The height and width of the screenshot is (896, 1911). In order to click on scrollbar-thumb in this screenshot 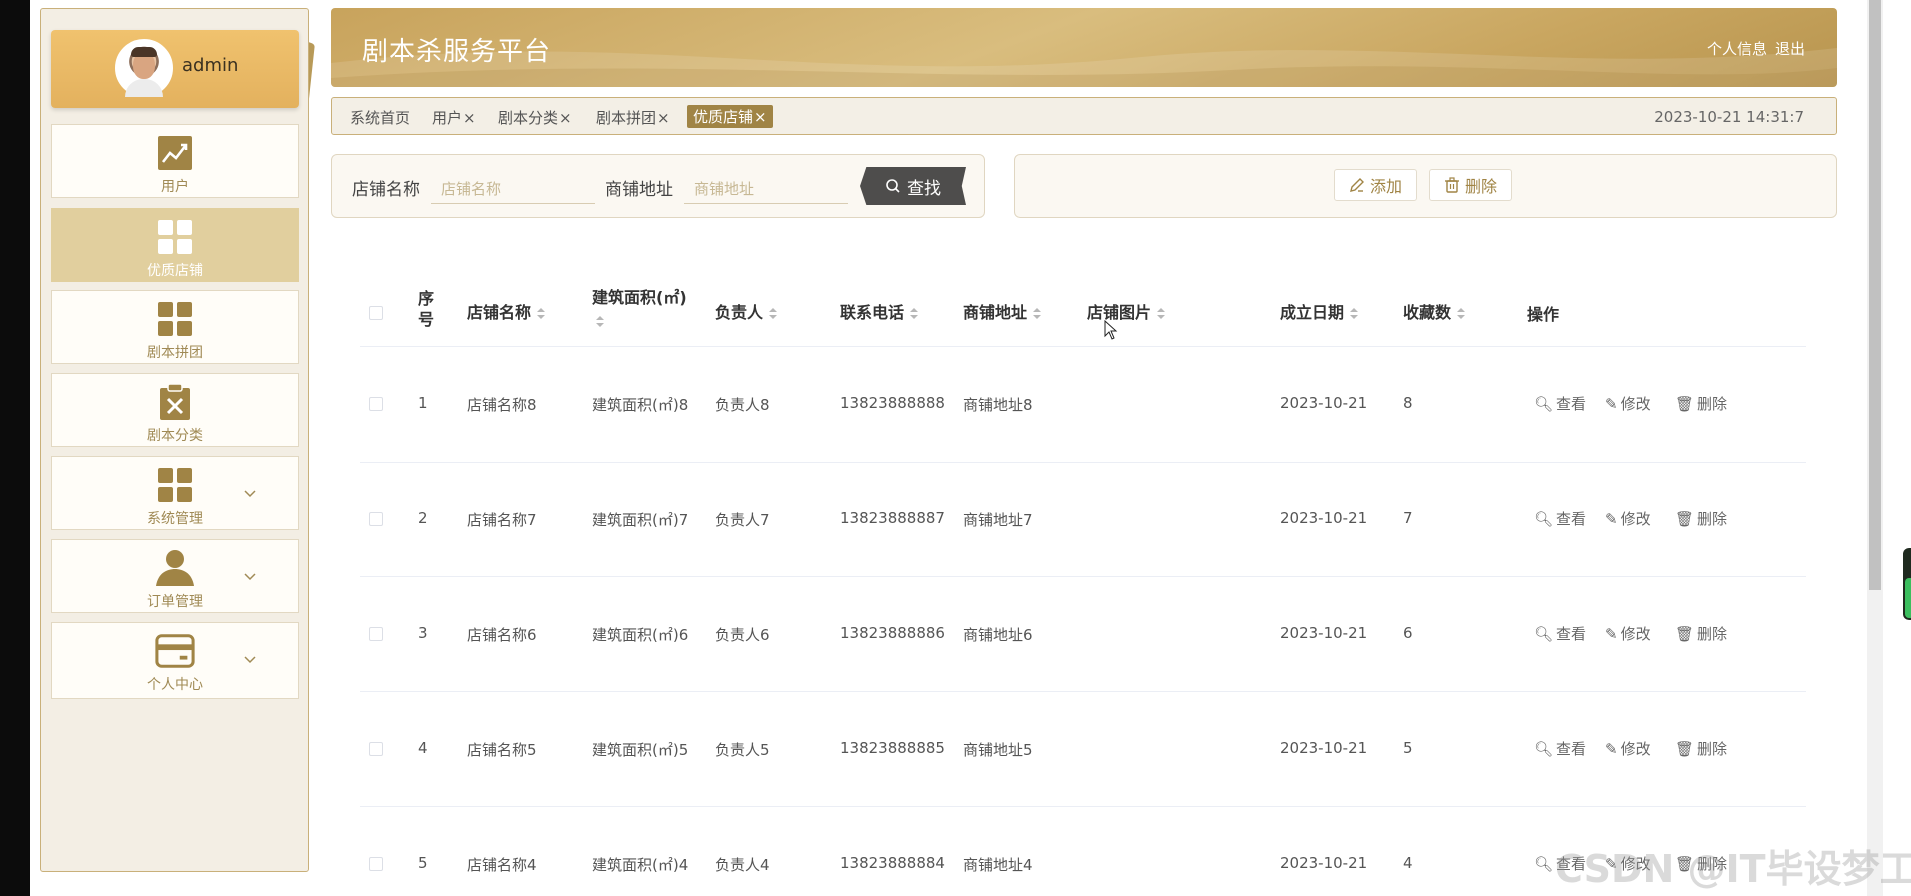, I will do `click(1875, 295)`.